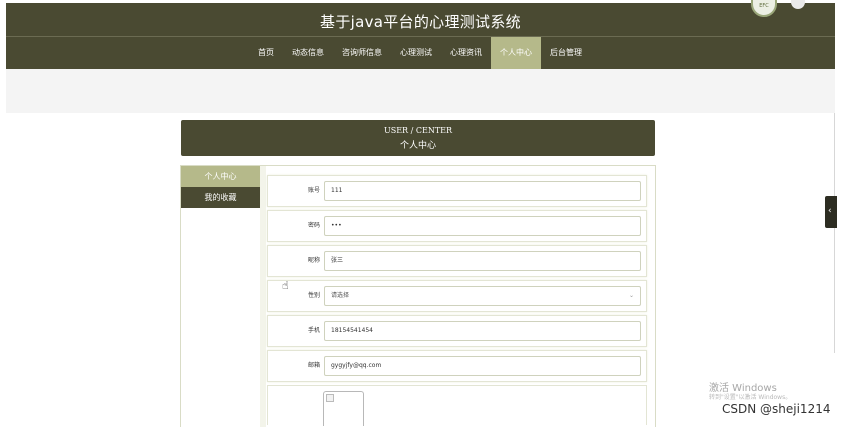  Describe the element at coordinates (482, 191) in the screenshot. I see `account-field: 111` at that location.